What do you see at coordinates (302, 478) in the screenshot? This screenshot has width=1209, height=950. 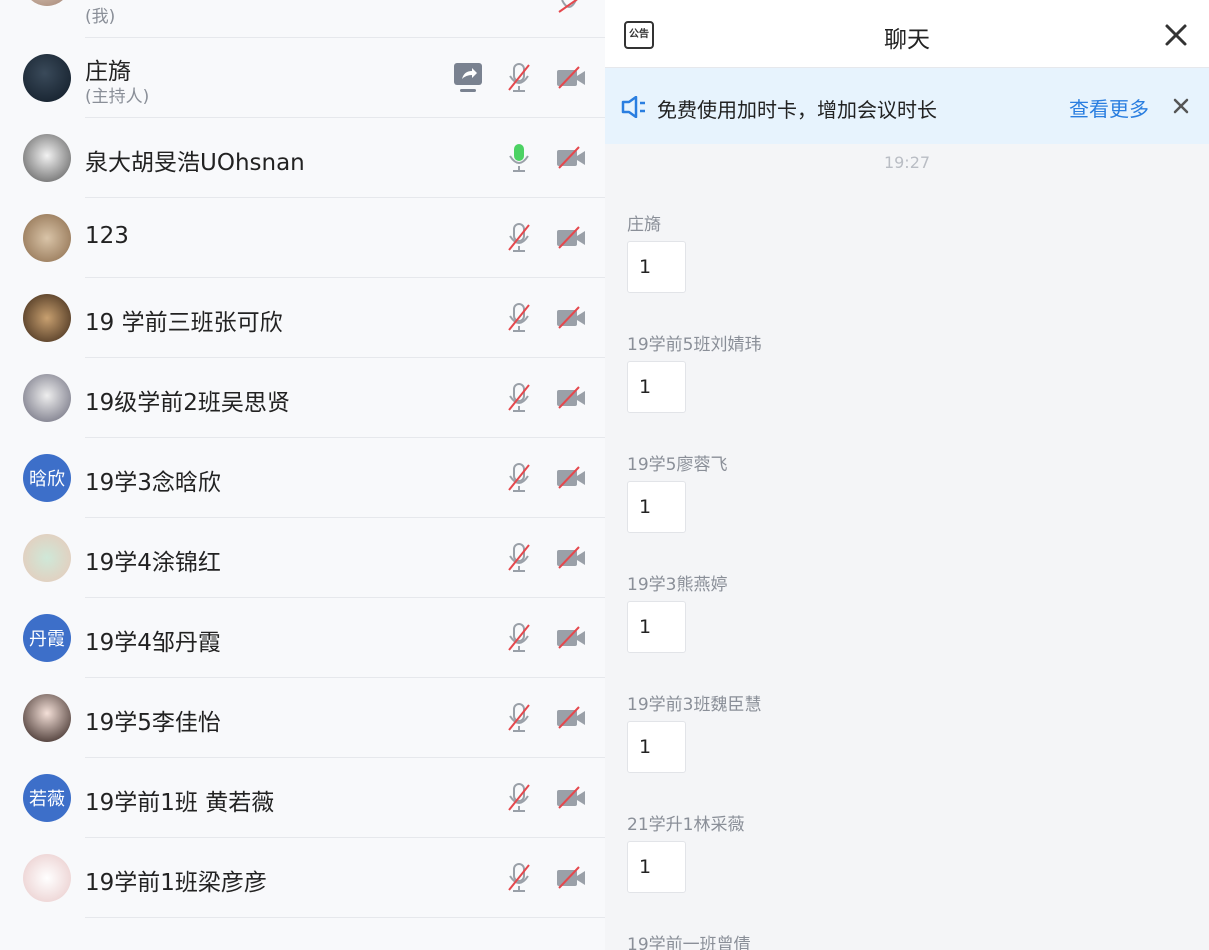 I see `participant-row: 晗欣 19学3念晗欣` at bounding box center [302, 478].